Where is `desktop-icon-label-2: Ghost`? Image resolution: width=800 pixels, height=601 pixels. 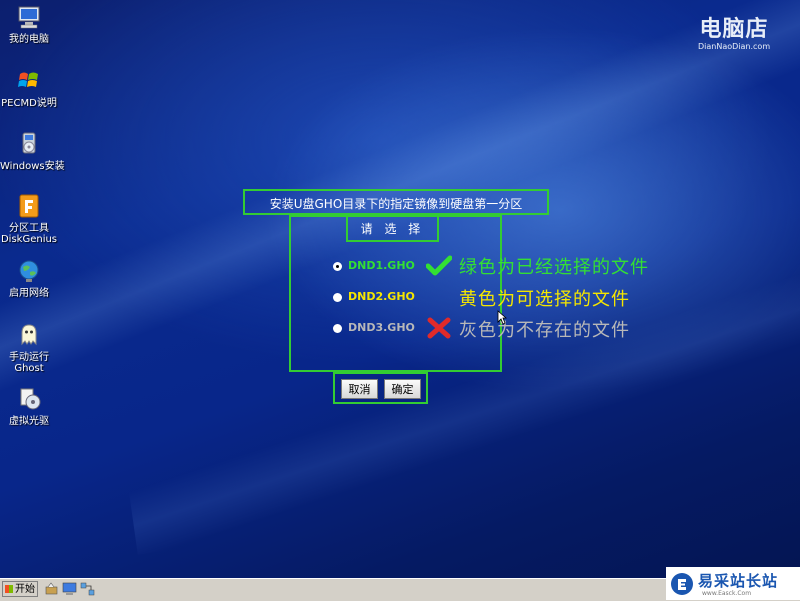
desktop-icon-label-2: Ghost is located at coordinates (29, 368).